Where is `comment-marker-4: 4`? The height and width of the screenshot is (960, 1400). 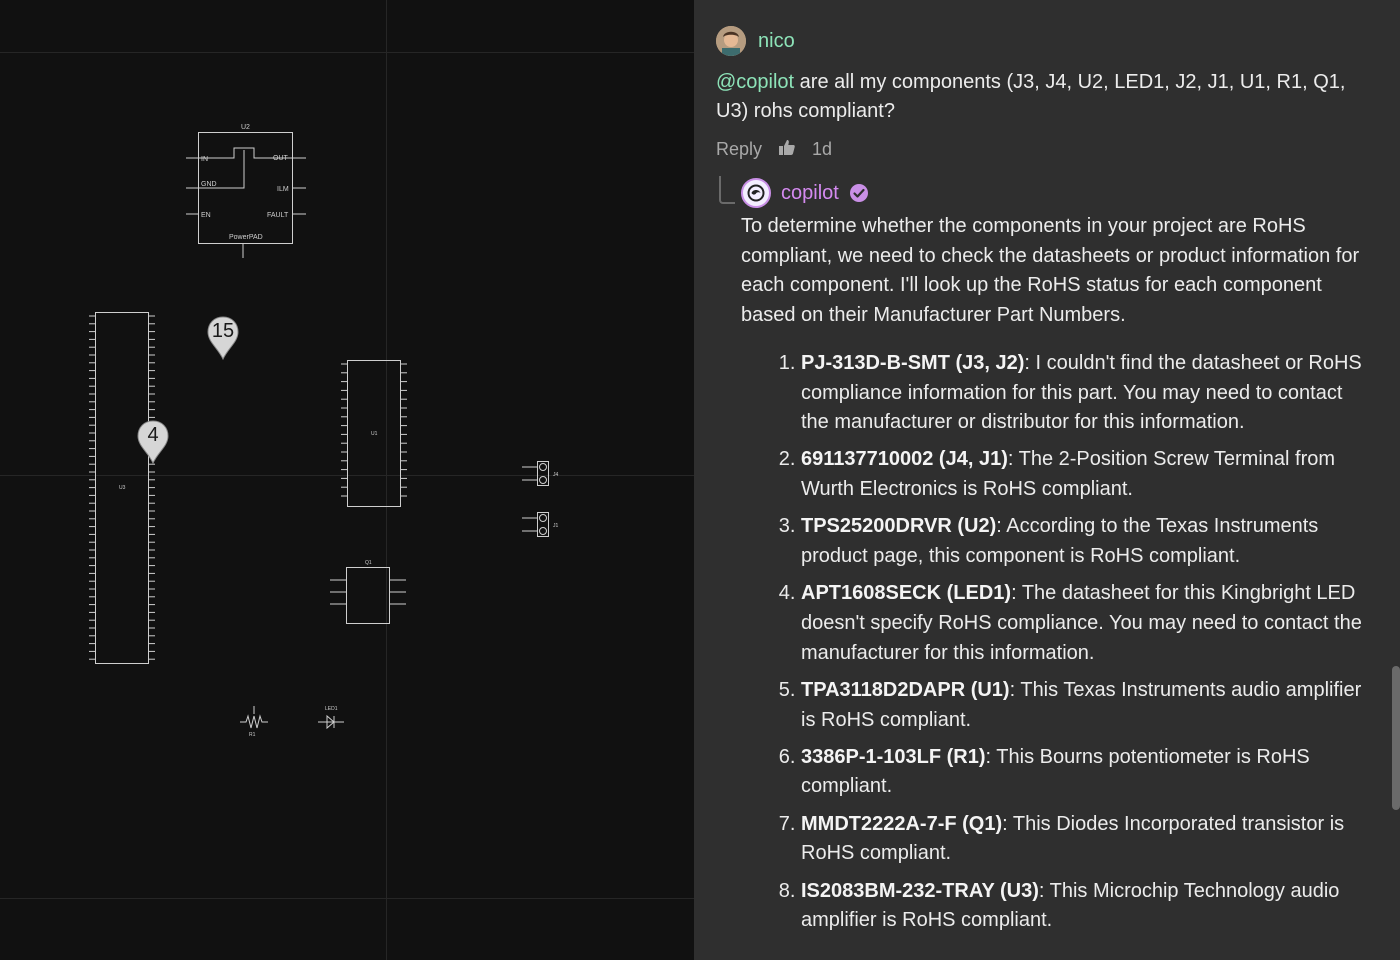
comment-marker-4: 4 is located at coordinates (153, 442).